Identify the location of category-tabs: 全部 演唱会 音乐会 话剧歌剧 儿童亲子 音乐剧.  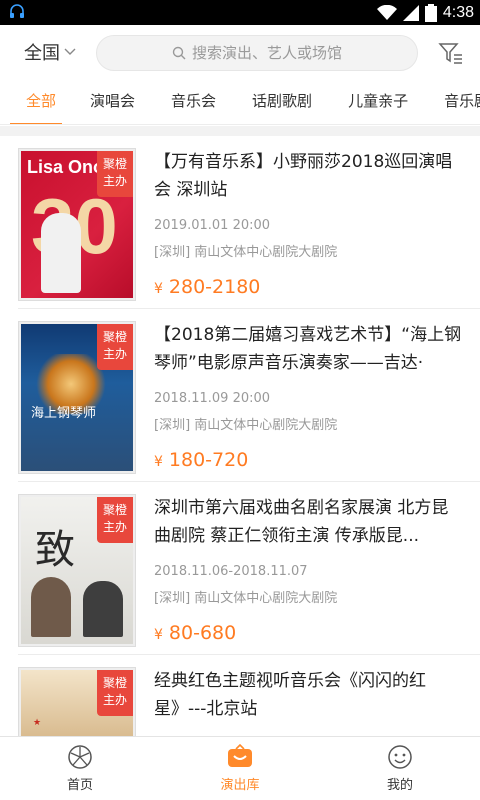
(240, 103).